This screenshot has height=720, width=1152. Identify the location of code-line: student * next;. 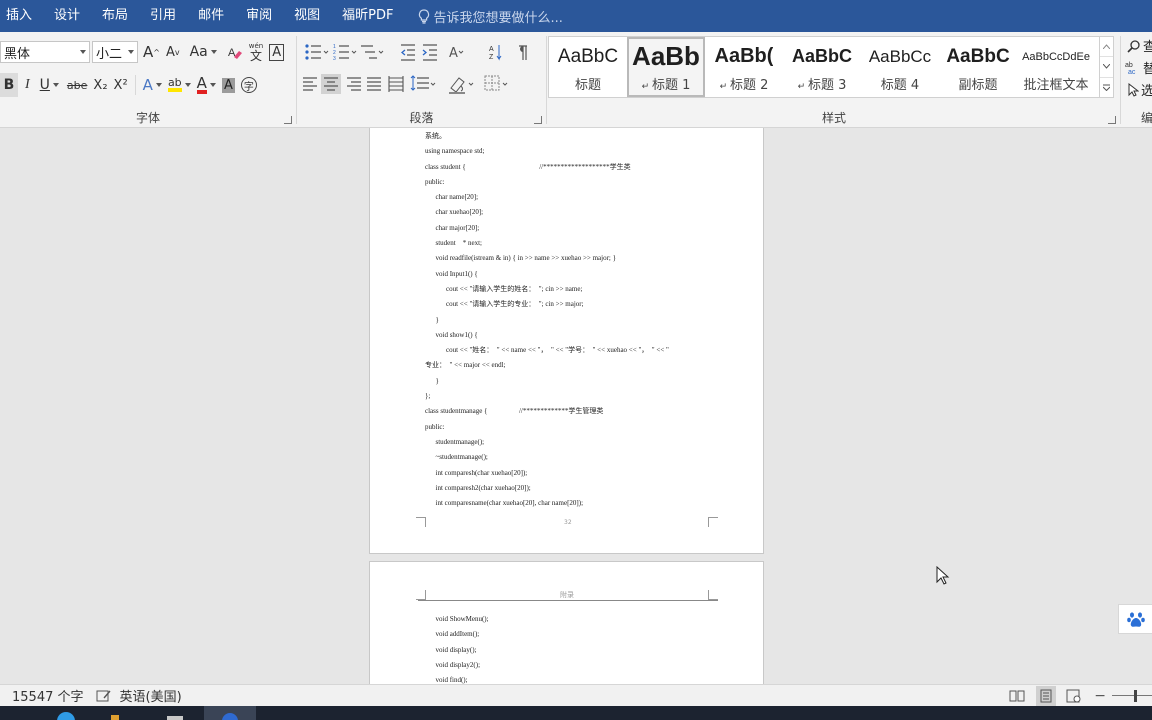
(547, 243).